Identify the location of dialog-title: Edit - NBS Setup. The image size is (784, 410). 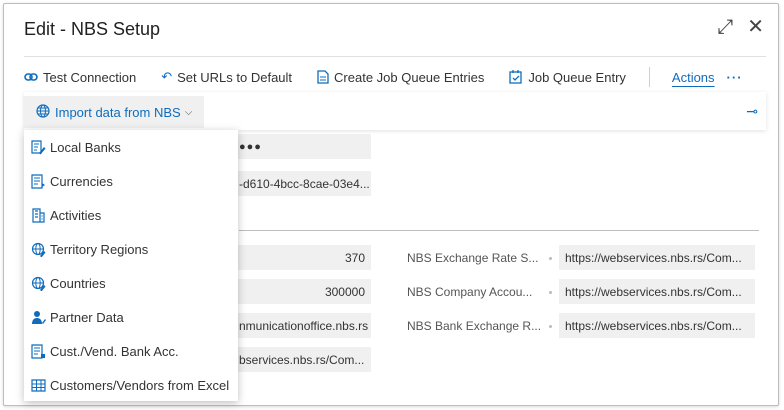
(92, 29).